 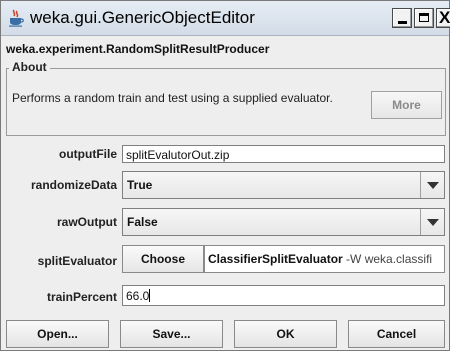 I want to click on choose-button: Choose, so click(x=163, y=259).